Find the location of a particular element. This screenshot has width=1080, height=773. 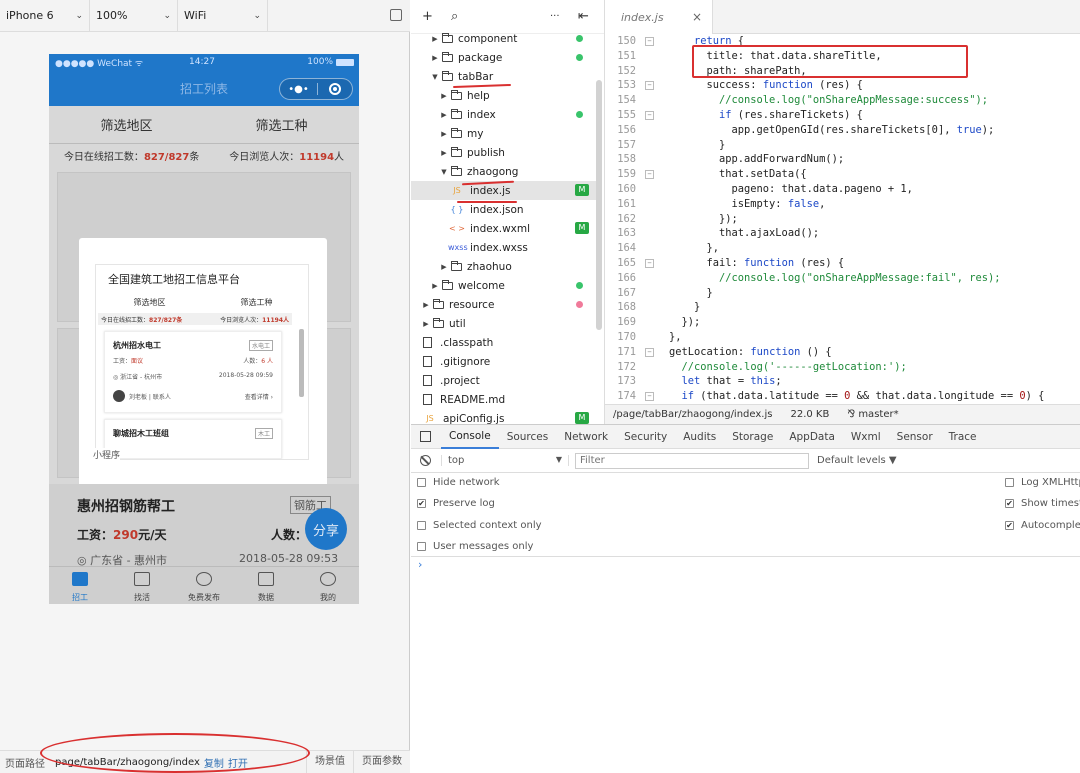

tab-sensor: Sensor is located at coordinates (915, 437).